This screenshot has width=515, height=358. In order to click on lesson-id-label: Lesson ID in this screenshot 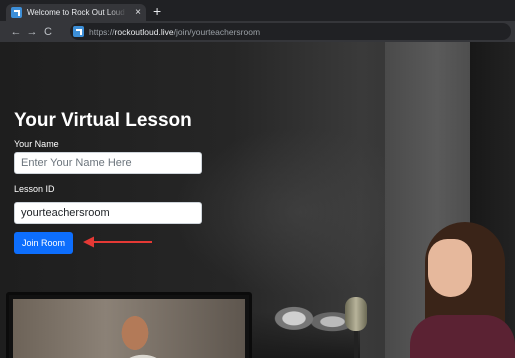, I will do `click(34, 189)`.